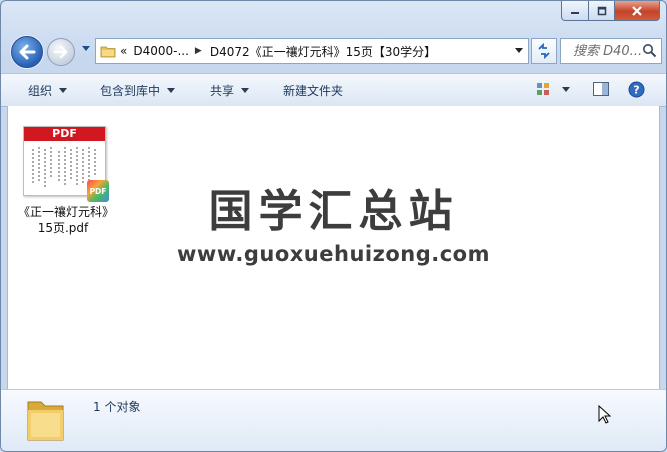  Describe the element at coordinates (519, 51) in the screenshot. I see `address-dropdown-icon` at that location.